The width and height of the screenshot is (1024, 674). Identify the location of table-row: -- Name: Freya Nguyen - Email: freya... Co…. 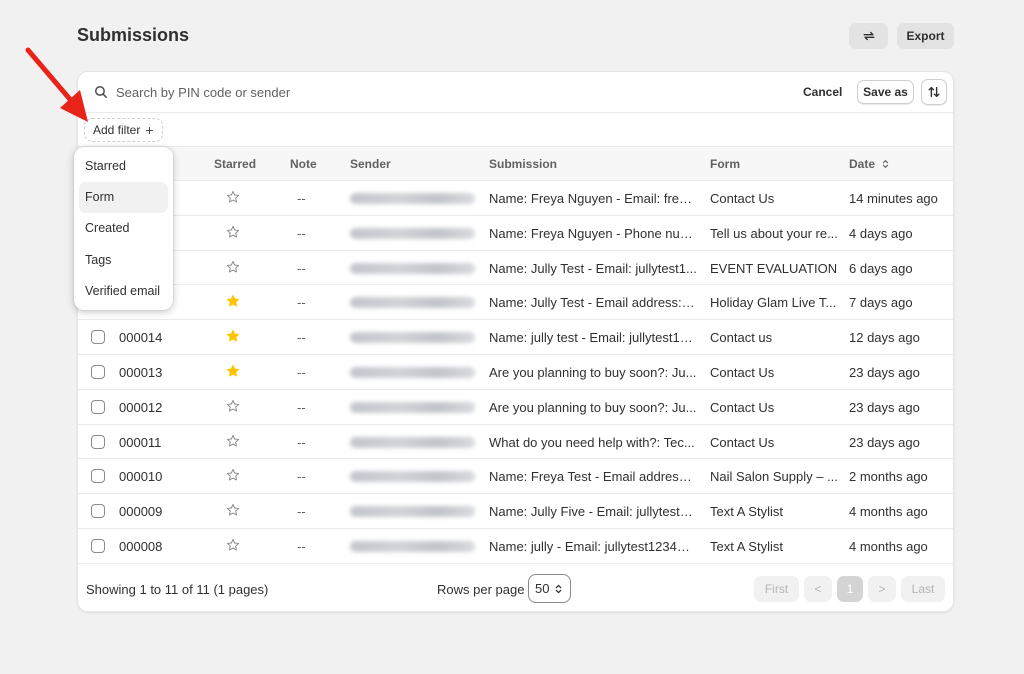
(515, 198).